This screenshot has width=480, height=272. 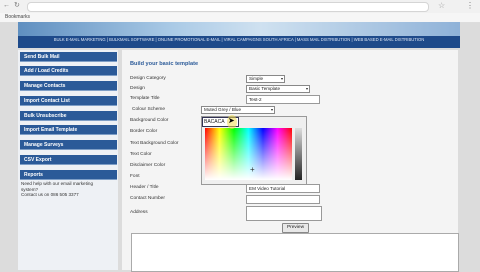 I want to click on design-select: Basic Template ▾, so click(x=278, y=89).